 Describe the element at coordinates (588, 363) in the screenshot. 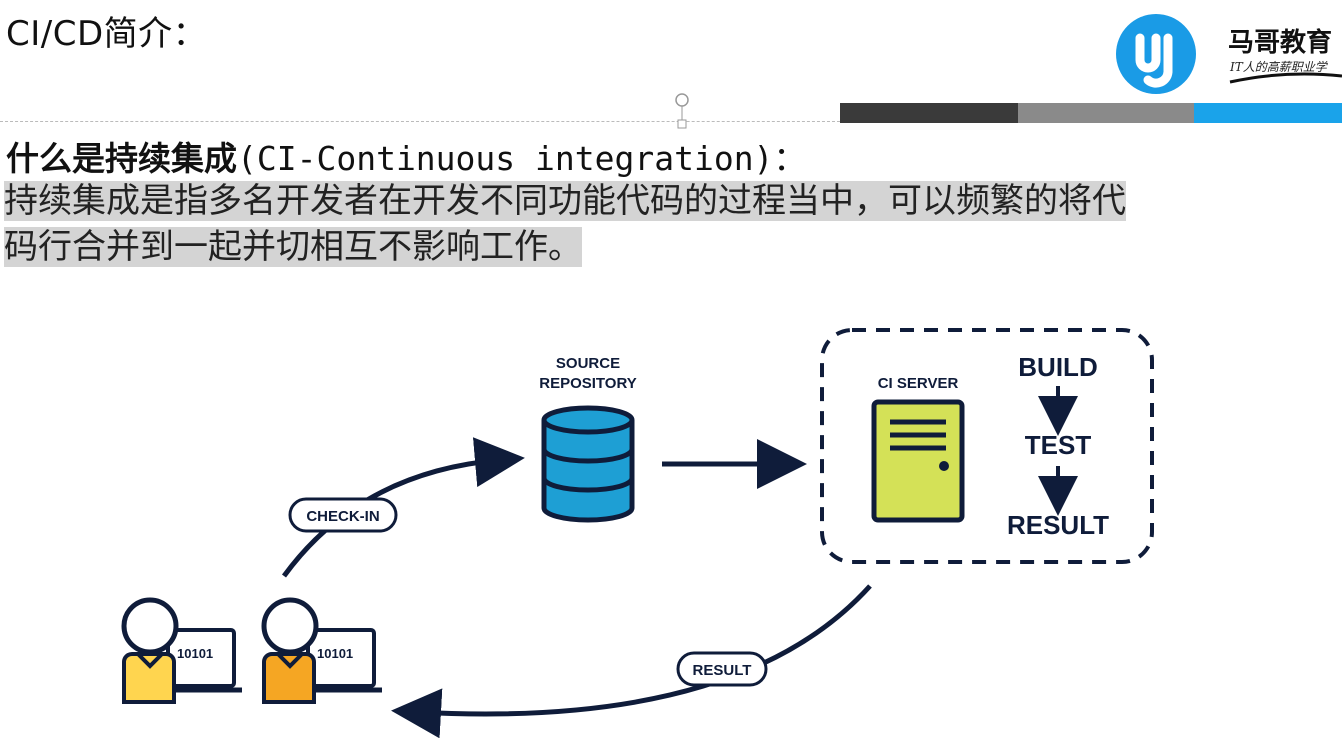

I see `source-label-1: SOURCE` at that location.